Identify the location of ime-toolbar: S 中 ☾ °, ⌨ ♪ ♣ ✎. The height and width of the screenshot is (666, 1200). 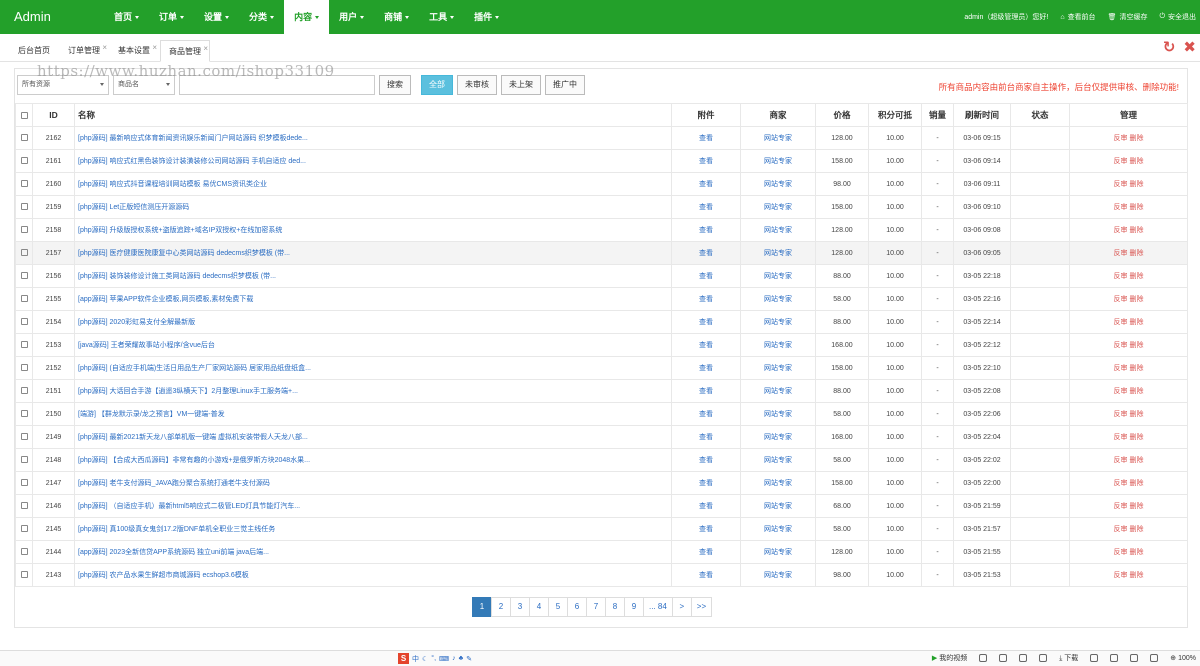
(435, 658).